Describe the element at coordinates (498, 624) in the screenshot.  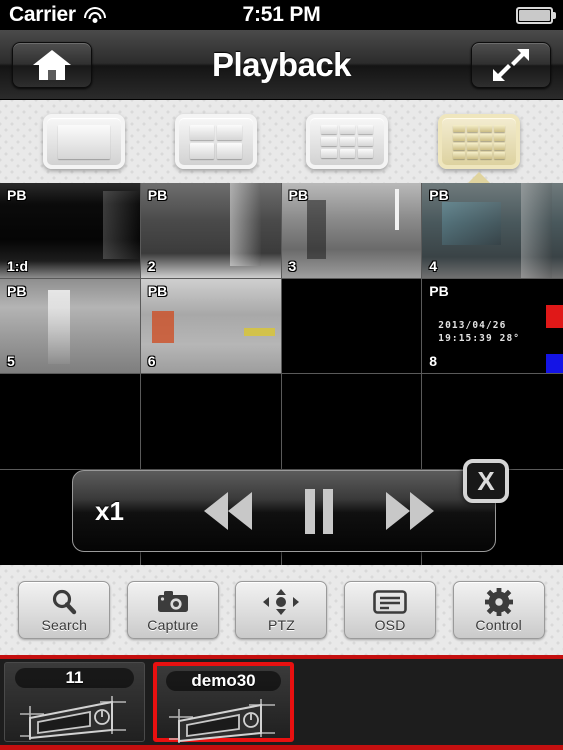
I see `control-label: Control` at that location.